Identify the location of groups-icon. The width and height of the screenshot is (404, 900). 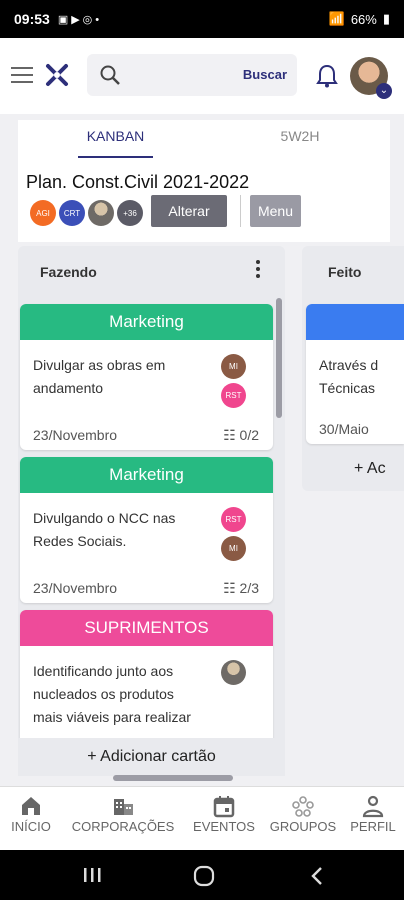
(303, 806).